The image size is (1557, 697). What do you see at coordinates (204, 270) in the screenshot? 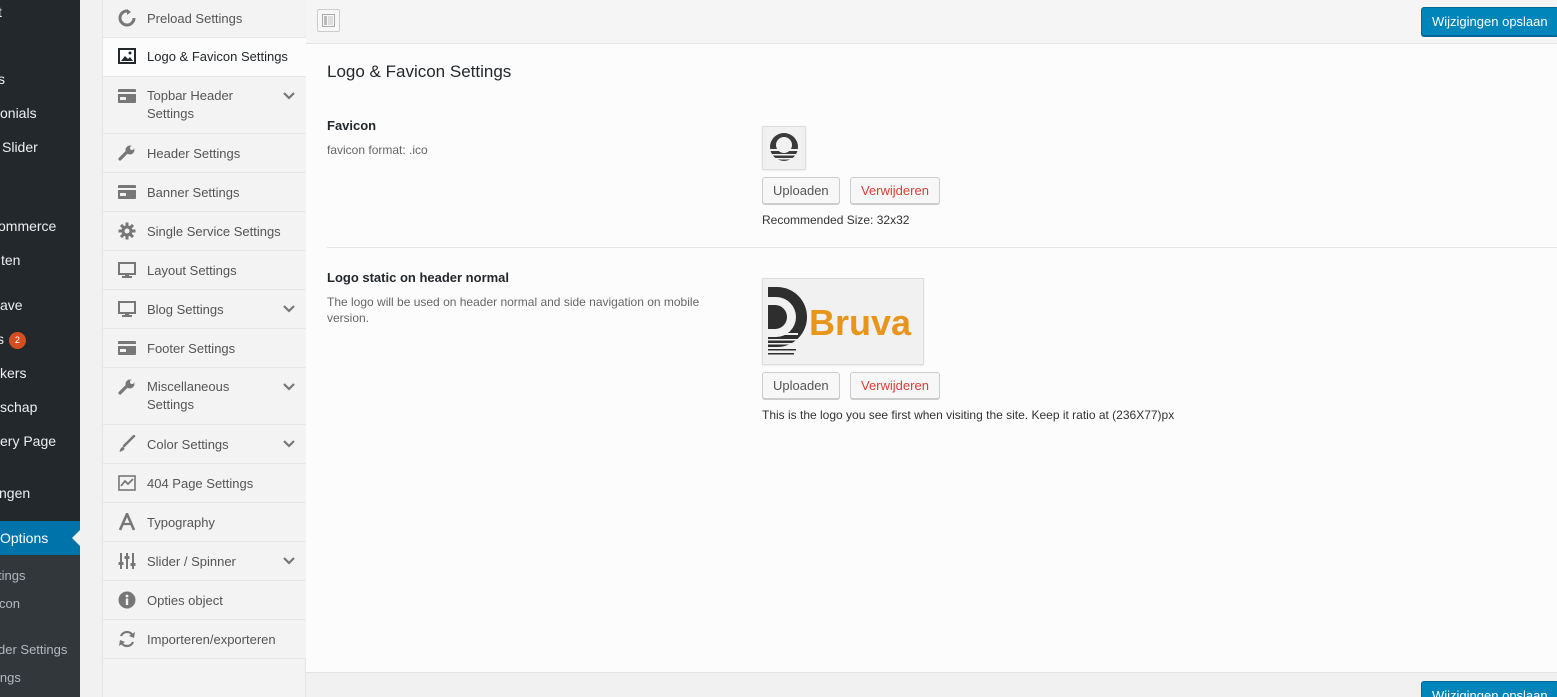
I see `nav-item-layout-settings: Layout Settings` at bounding box center [204, 270].